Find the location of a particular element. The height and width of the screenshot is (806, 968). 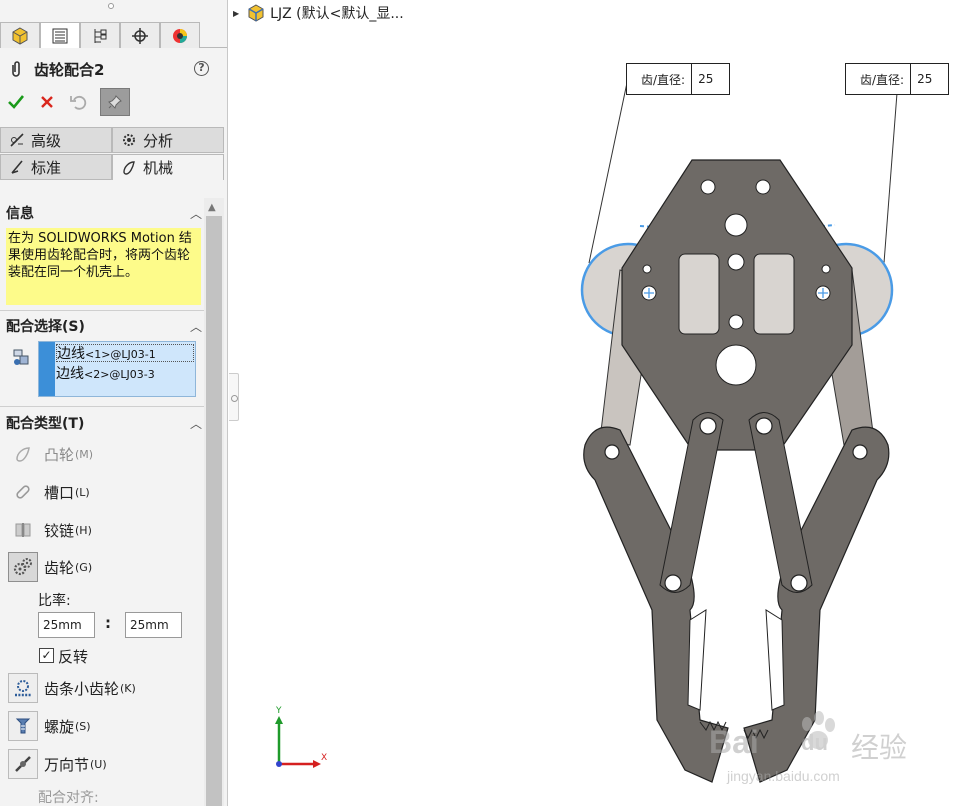

gear-icon is located at coordinates (22, 567).